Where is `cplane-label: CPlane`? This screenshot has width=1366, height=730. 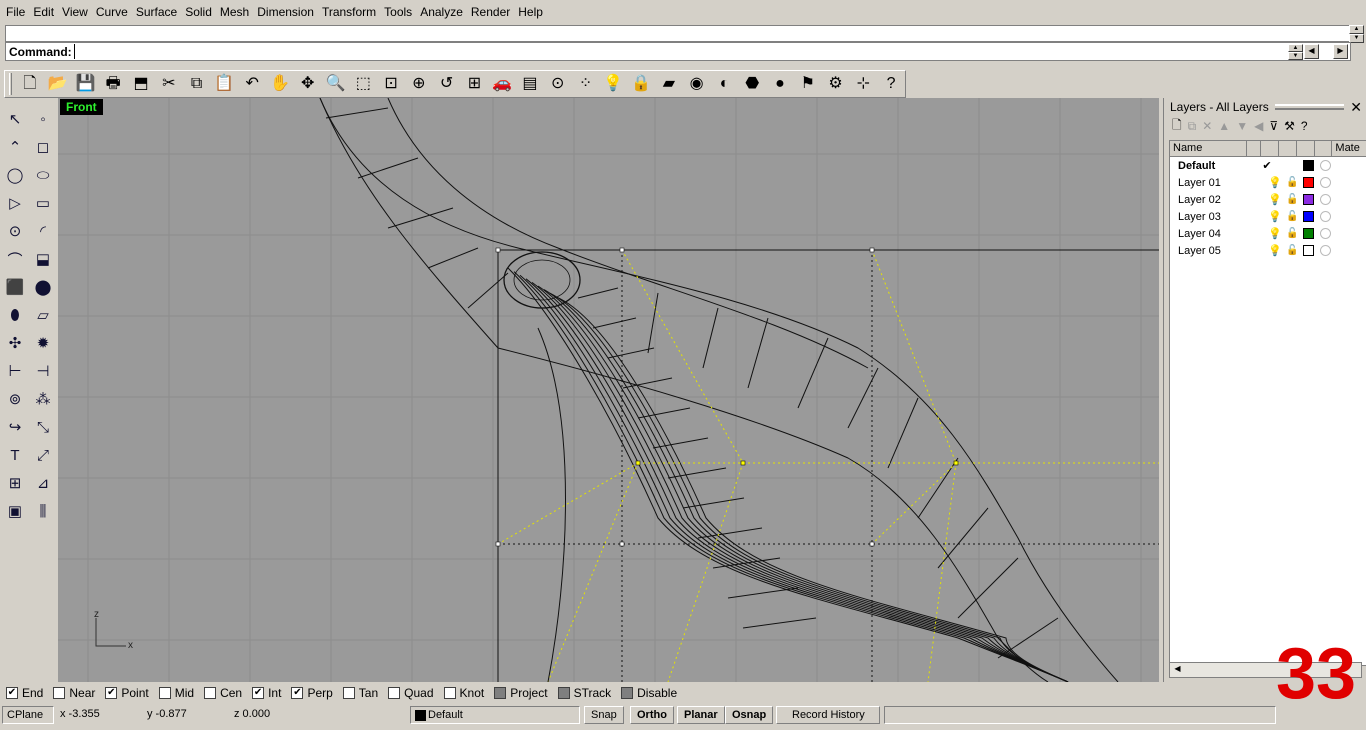 cplane-label: CPlane is located at coordinates (28, 715).